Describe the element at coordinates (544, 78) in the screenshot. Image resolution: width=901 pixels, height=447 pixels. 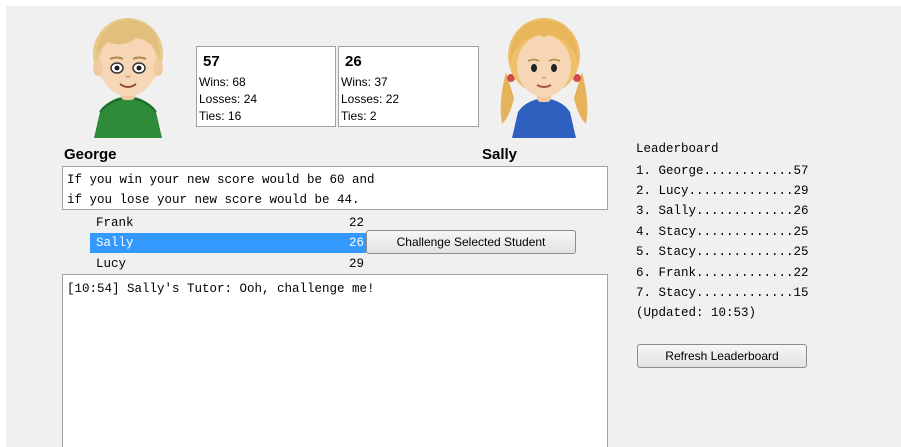
I see `girl-avatar-icon` at that location.